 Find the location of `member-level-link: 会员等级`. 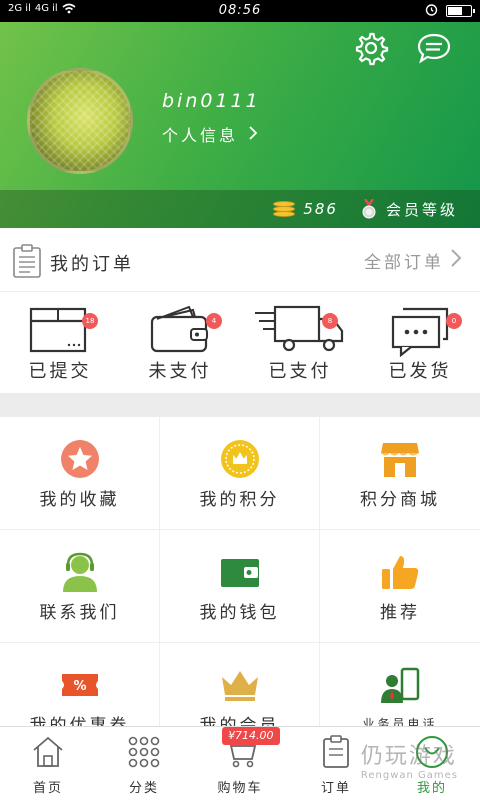

member-level-link: 会员等级 is located at coordinates (422, 209).